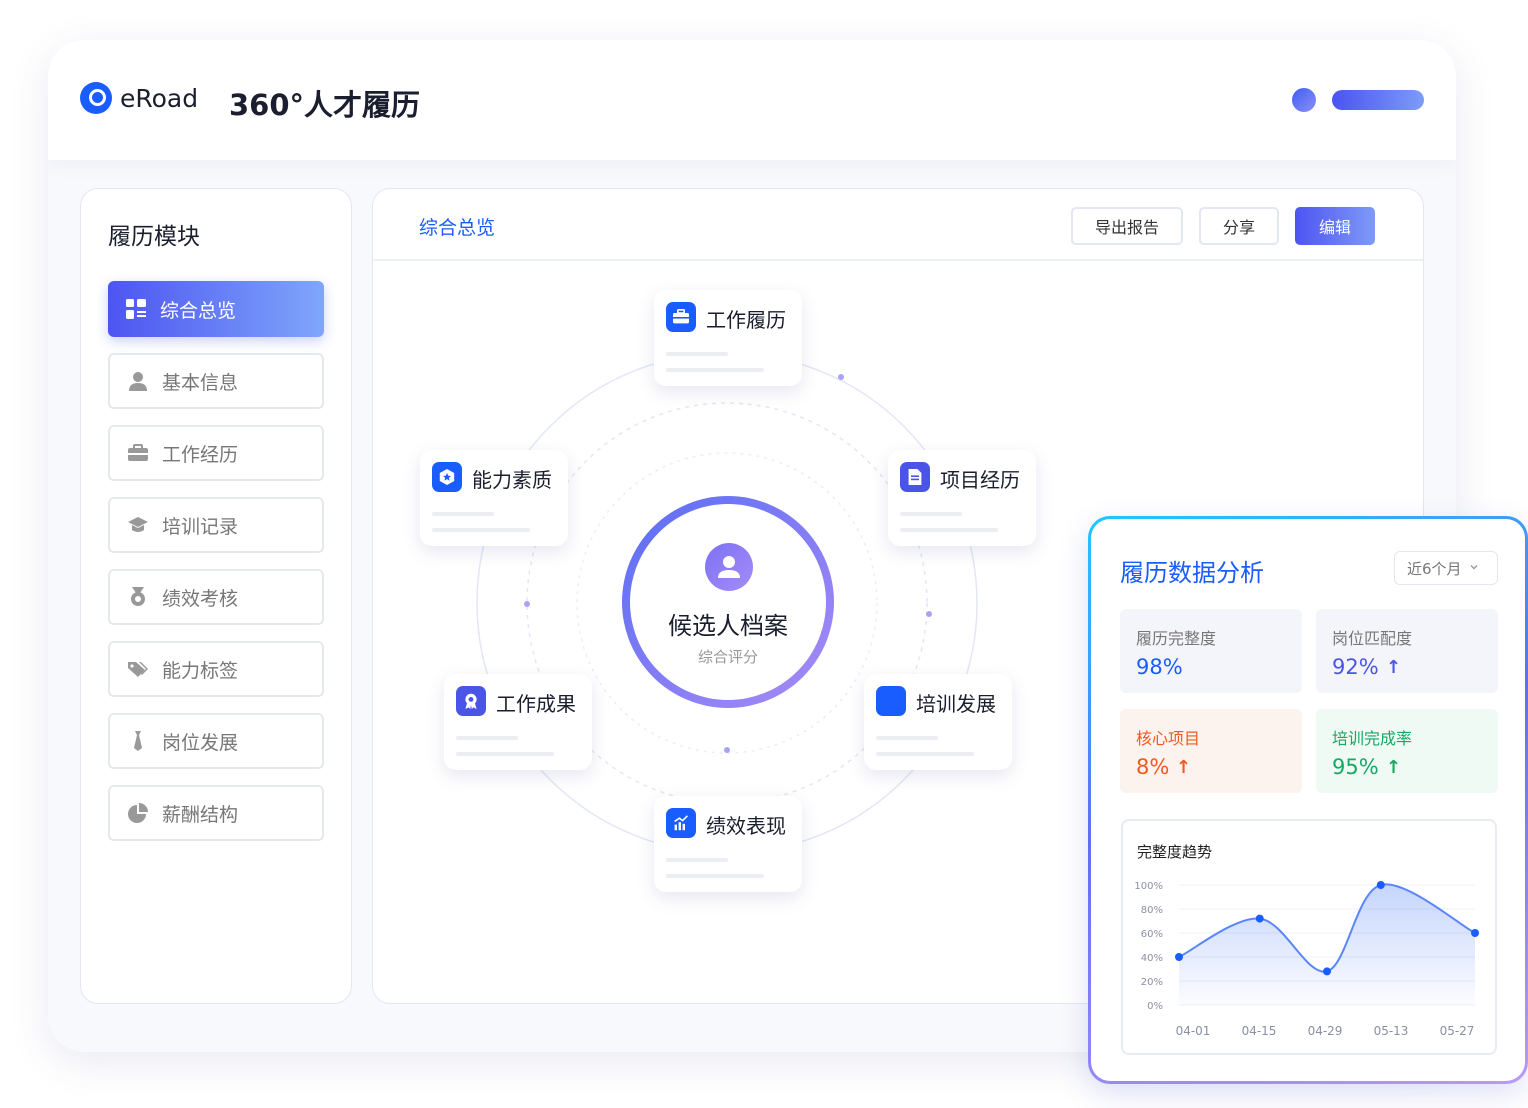  I want to click on stat-label: 岗位匹配度, so click(1372, 638).